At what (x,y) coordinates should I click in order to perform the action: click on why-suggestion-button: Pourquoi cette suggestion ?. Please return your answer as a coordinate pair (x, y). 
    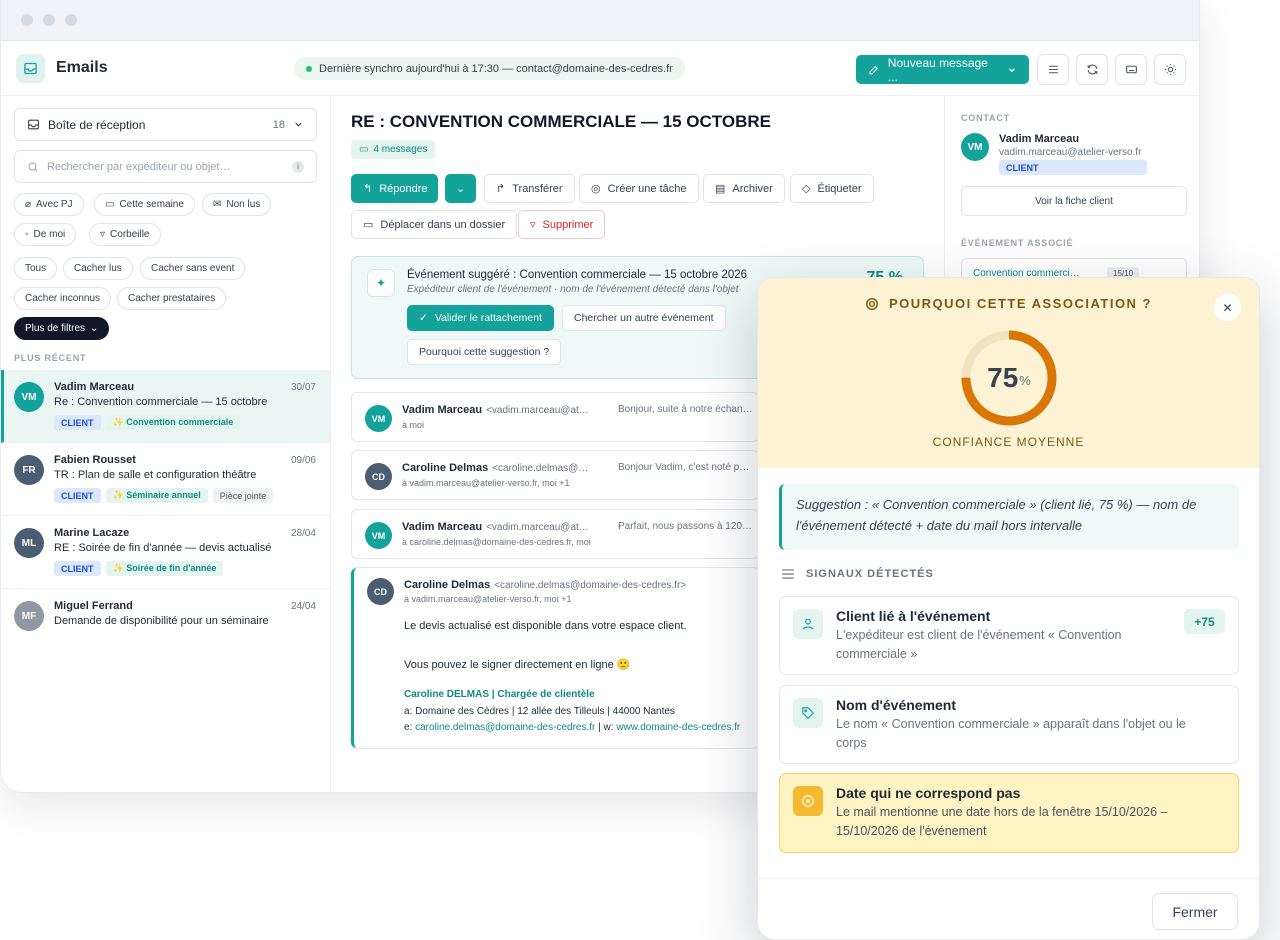
    Looking at the image, I should click on (484, 352).